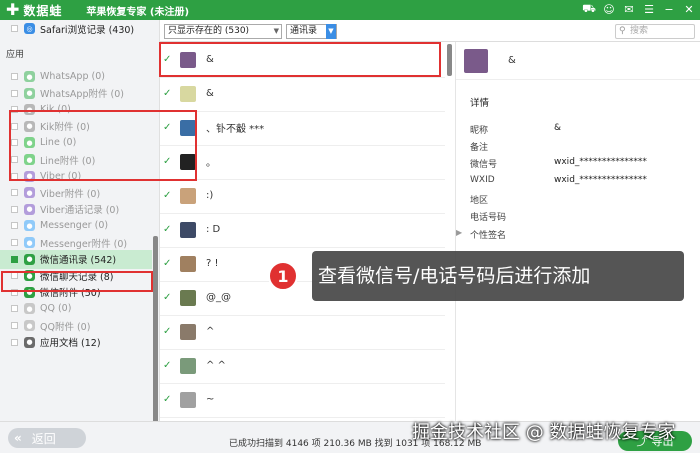 The width and height of the screenshot is (700, 453). What do you see at coordinates (649, 9) in the screenshot?
I see `menu-icon: ☰` at bounding box center [649, 9].